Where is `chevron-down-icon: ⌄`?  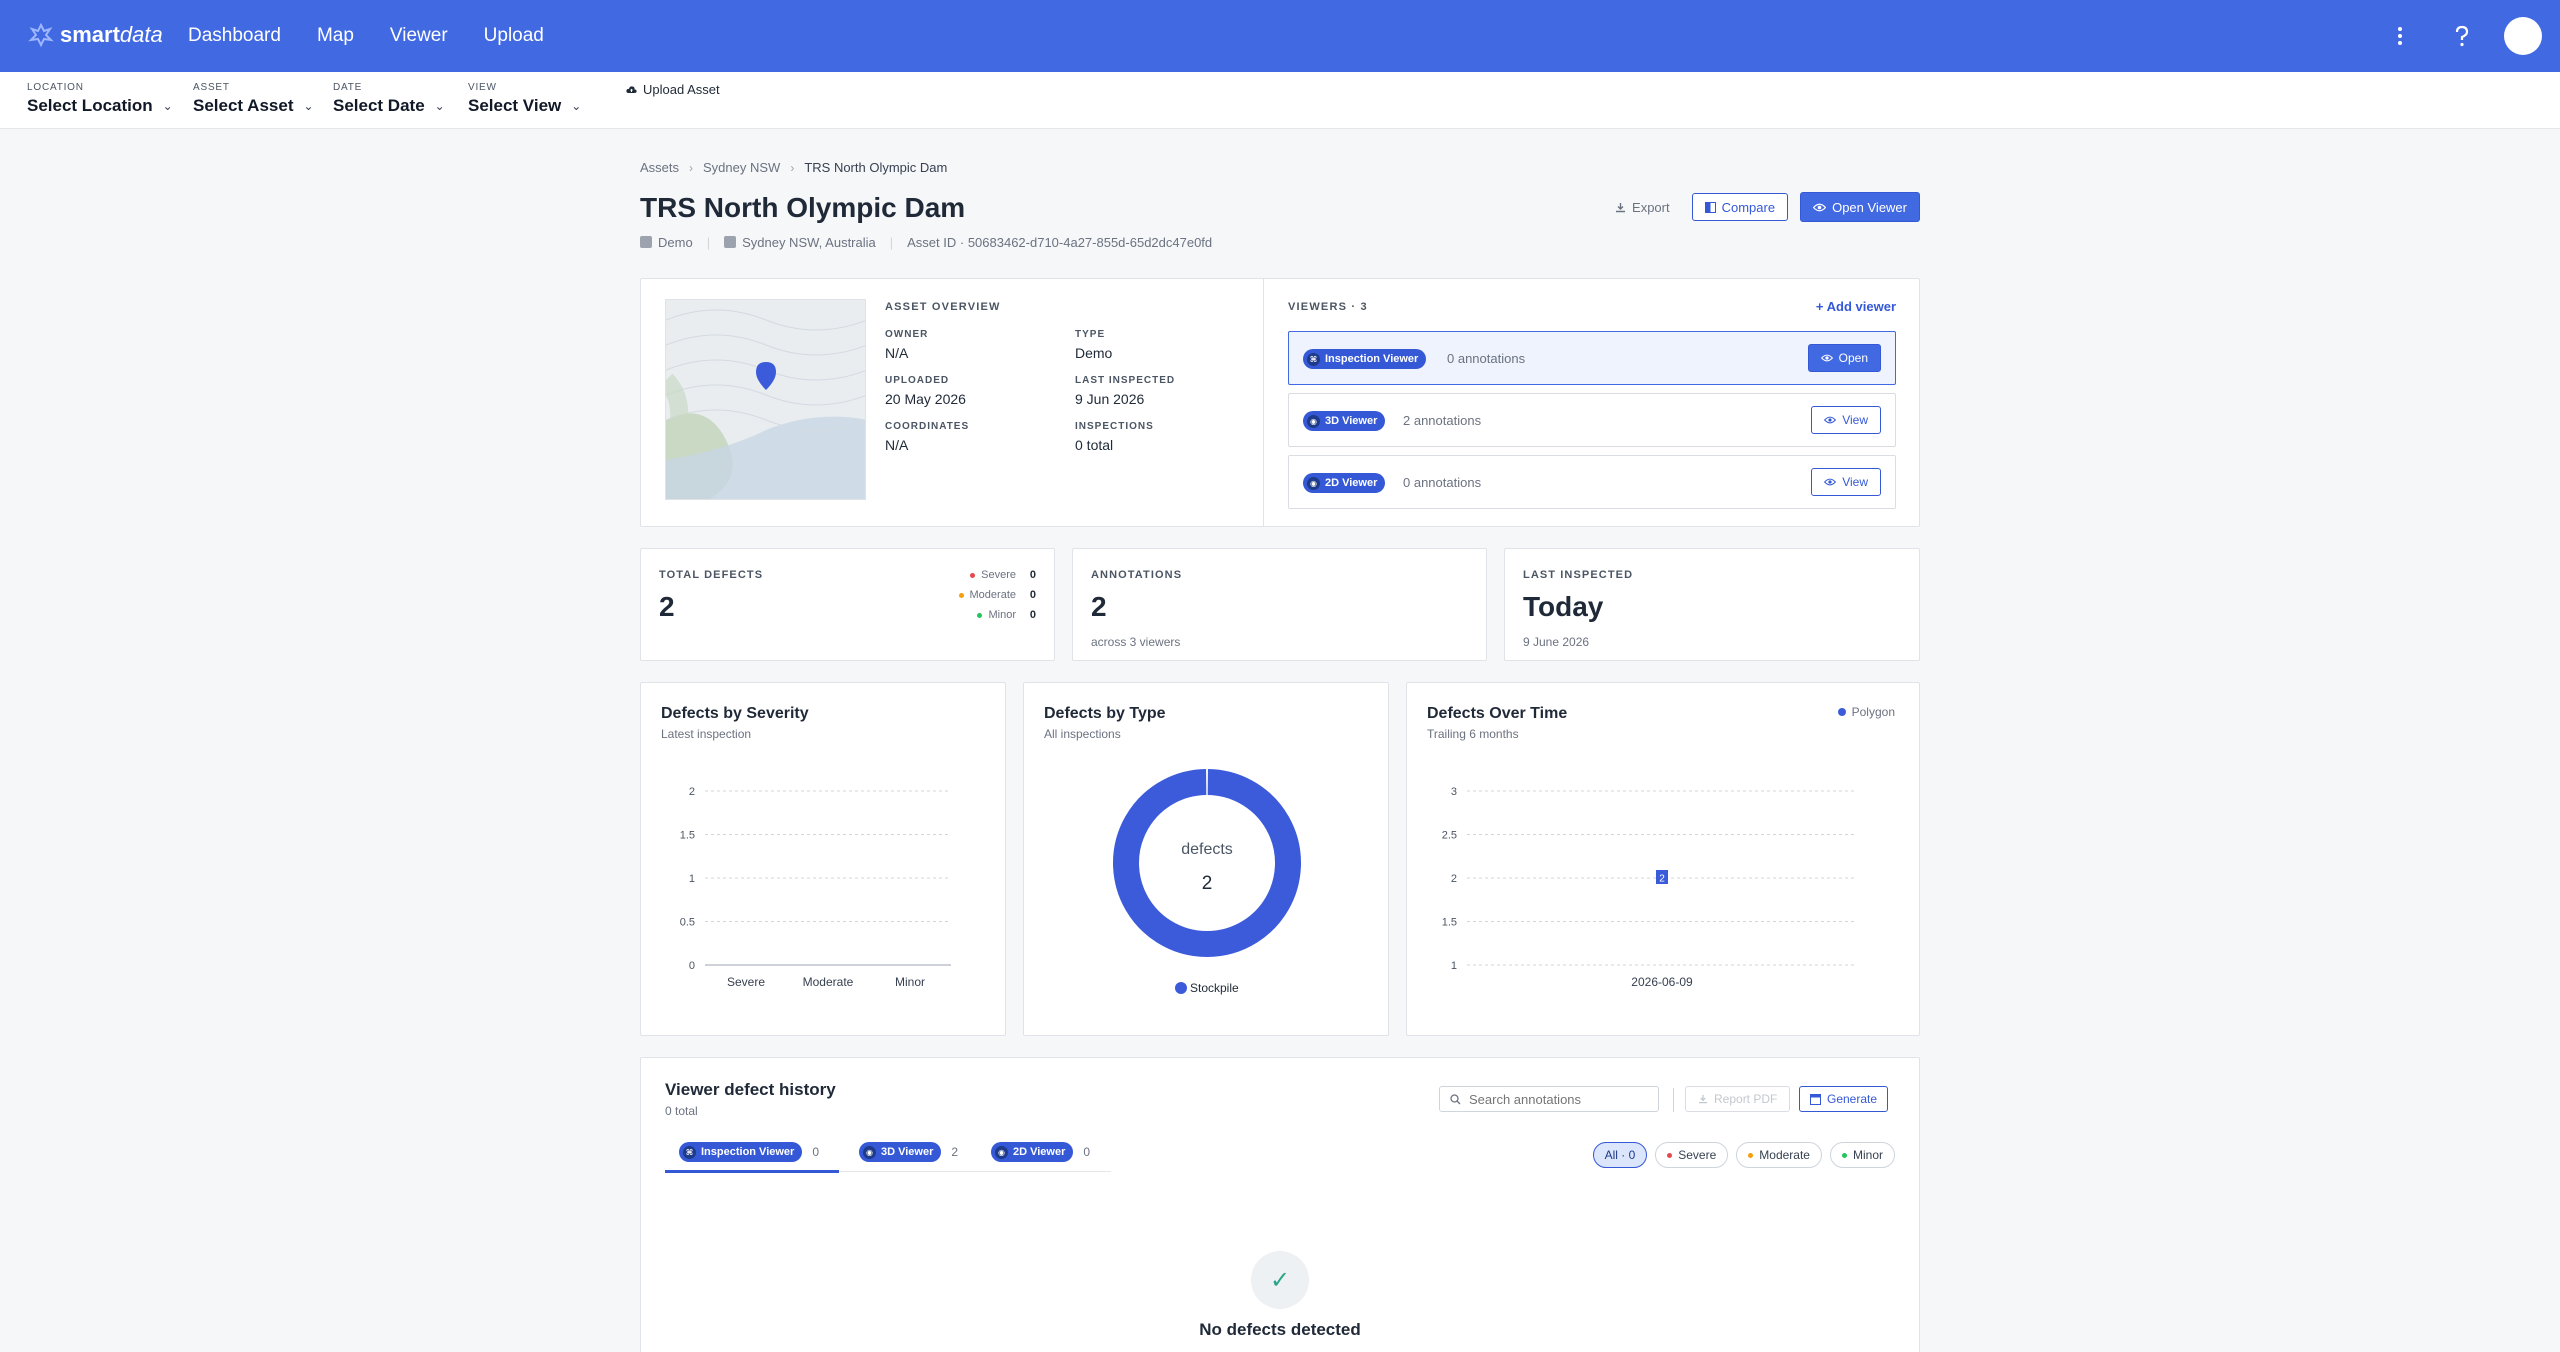
chevron-down-icon: ⌄ is located at coordinates (308, 106).